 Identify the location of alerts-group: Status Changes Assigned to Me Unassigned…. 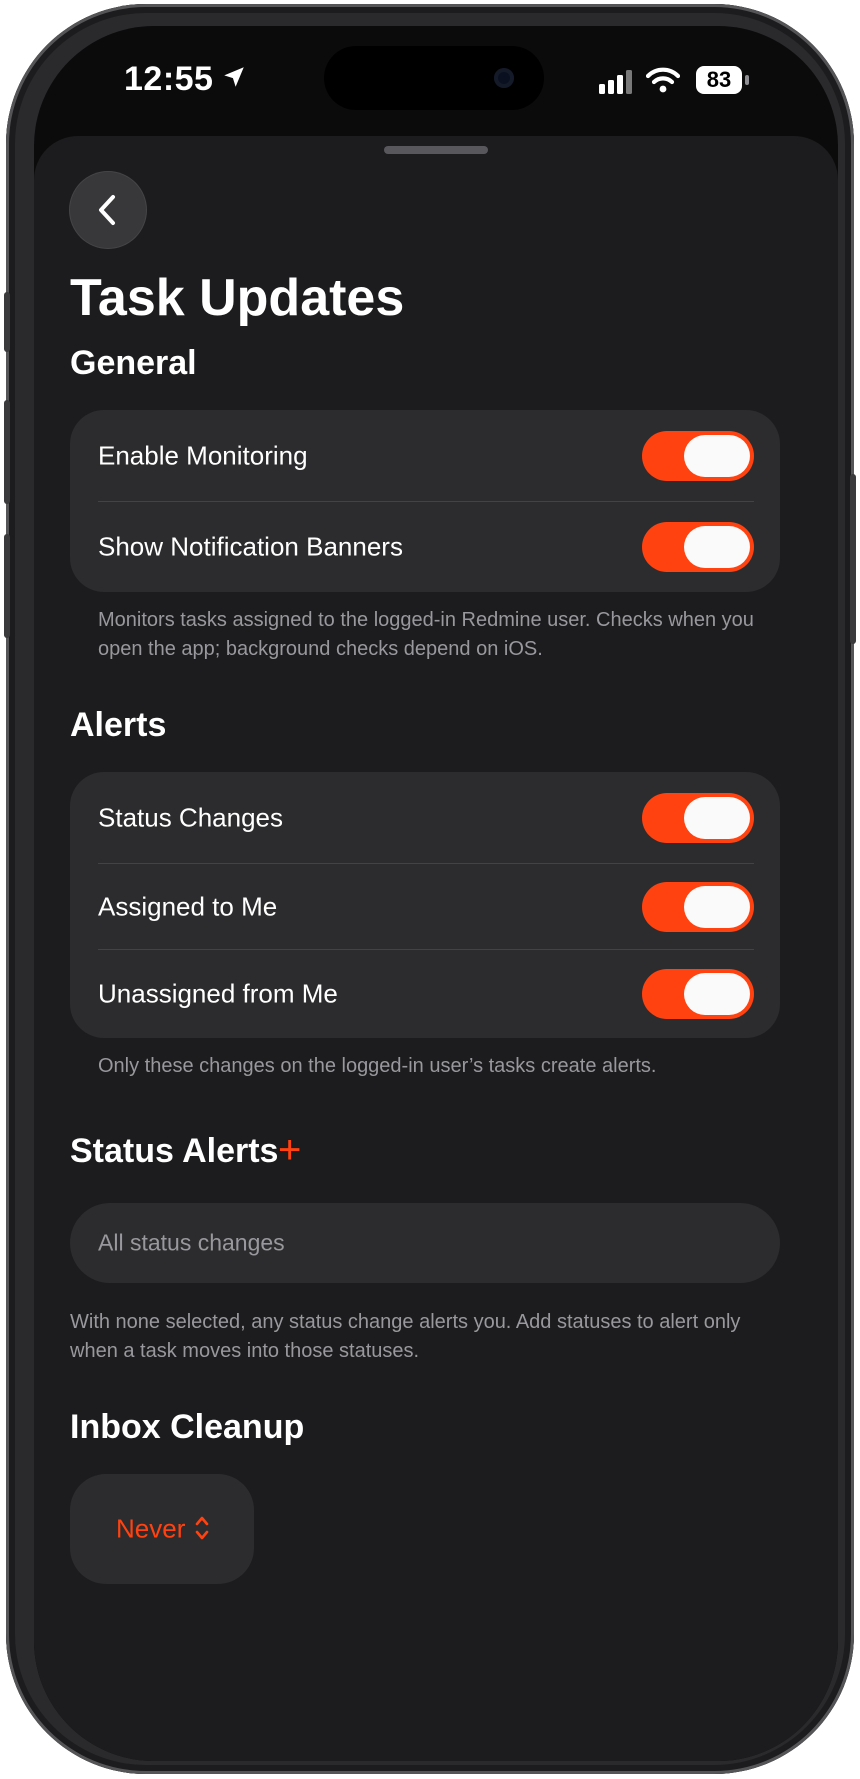
(425, 905).